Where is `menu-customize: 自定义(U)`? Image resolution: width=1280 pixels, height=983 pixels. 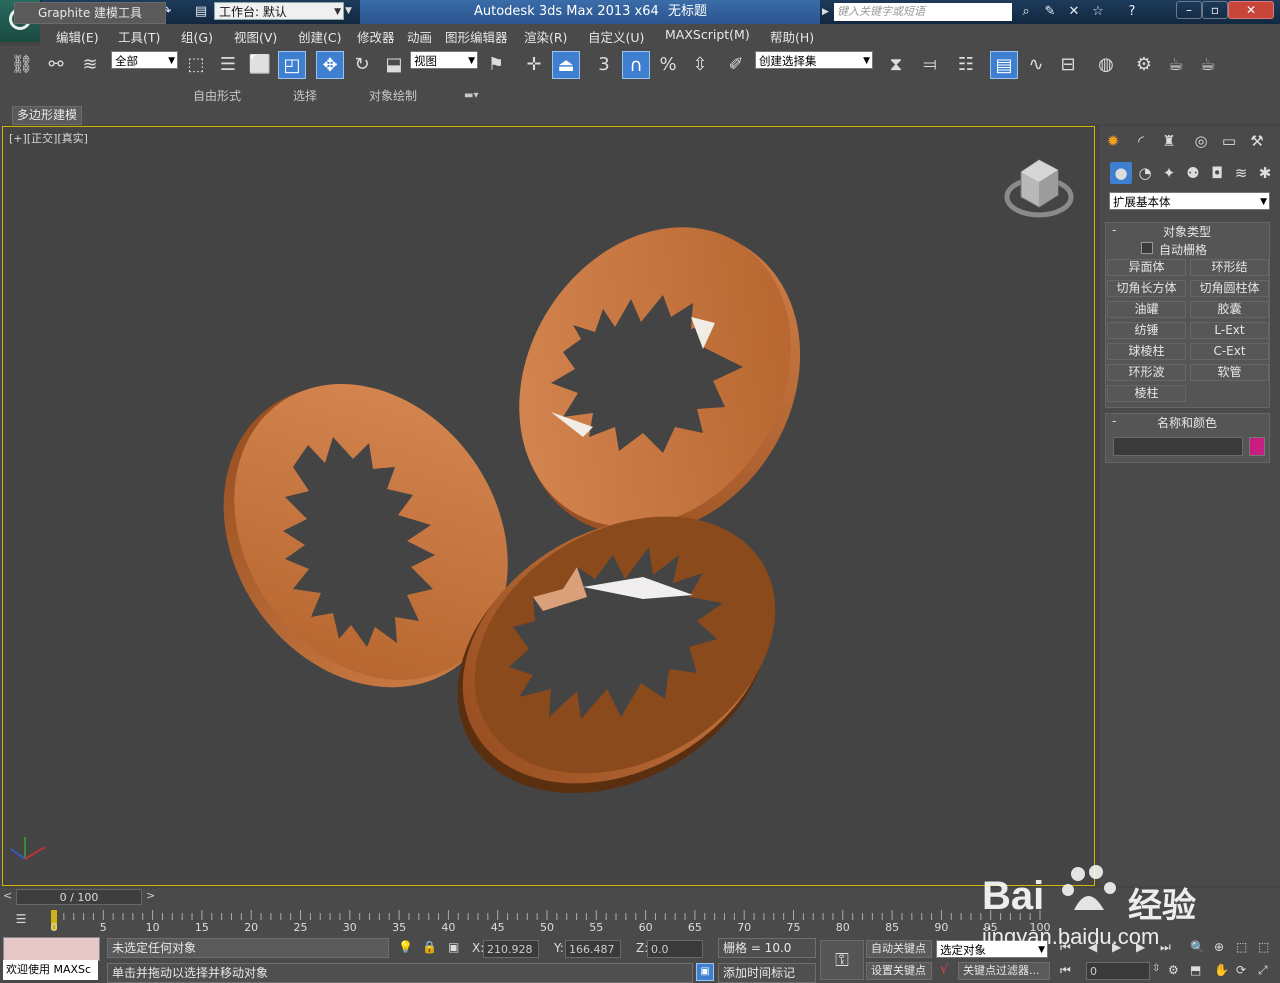 menu-customize: 自定义(U) is located at coordinates (616, 36).